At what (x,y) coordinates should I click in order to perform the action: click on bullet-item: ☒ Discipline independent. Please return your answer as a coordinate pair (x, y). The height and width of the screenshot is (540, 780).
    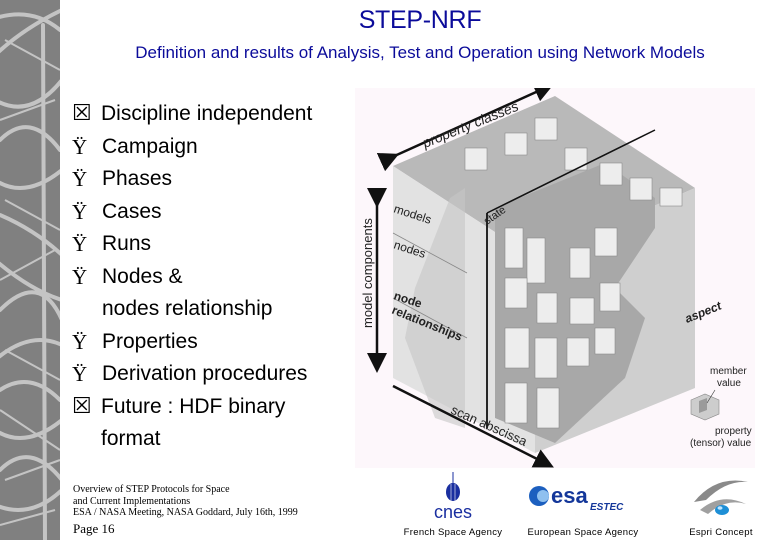
    Looking at the image, I should click on (217, 114).